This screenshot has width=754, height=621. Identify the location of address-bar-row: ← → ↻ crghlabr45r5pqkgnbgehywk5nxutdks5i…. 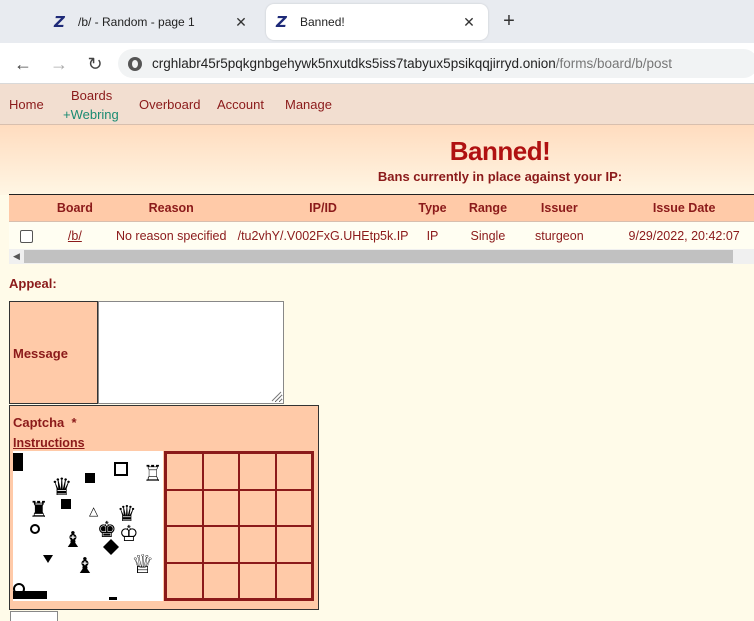
(377, 63).